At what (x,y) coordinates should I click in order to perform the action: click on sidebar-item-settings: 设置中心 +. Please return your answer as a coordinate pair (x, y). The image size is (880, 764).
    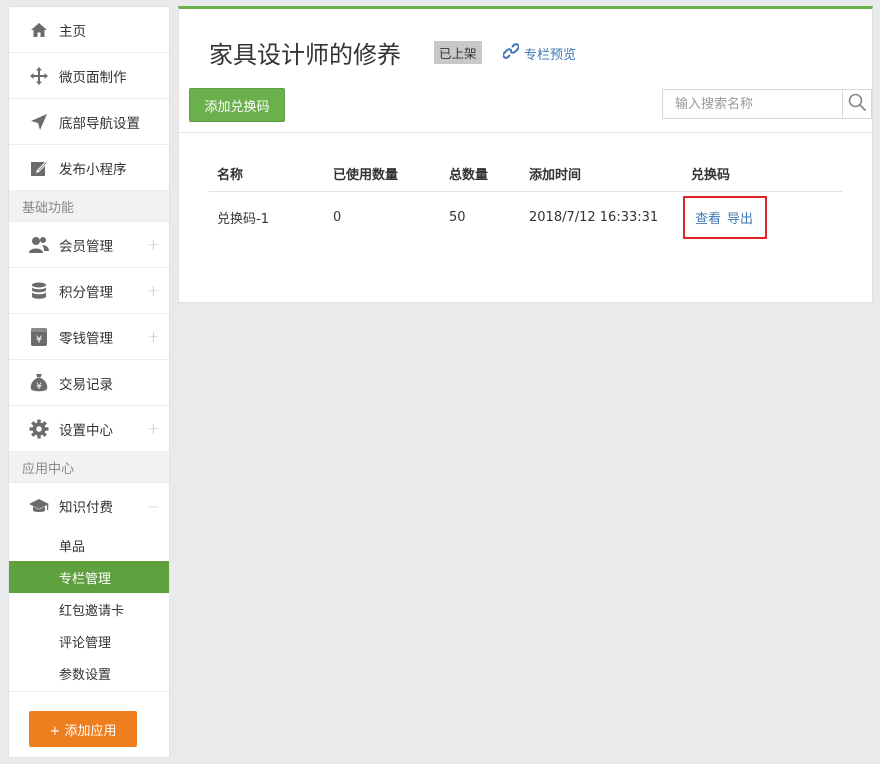
    Looking at the image, I should click on (89, 429).